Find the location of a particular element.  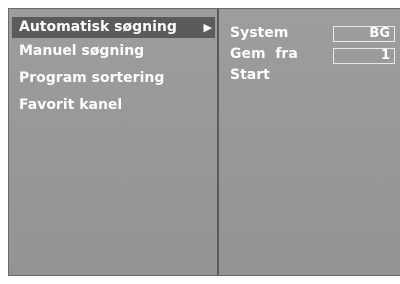

menu-item-manual-search: Manuel søgning is located at coordinates (113, 51).